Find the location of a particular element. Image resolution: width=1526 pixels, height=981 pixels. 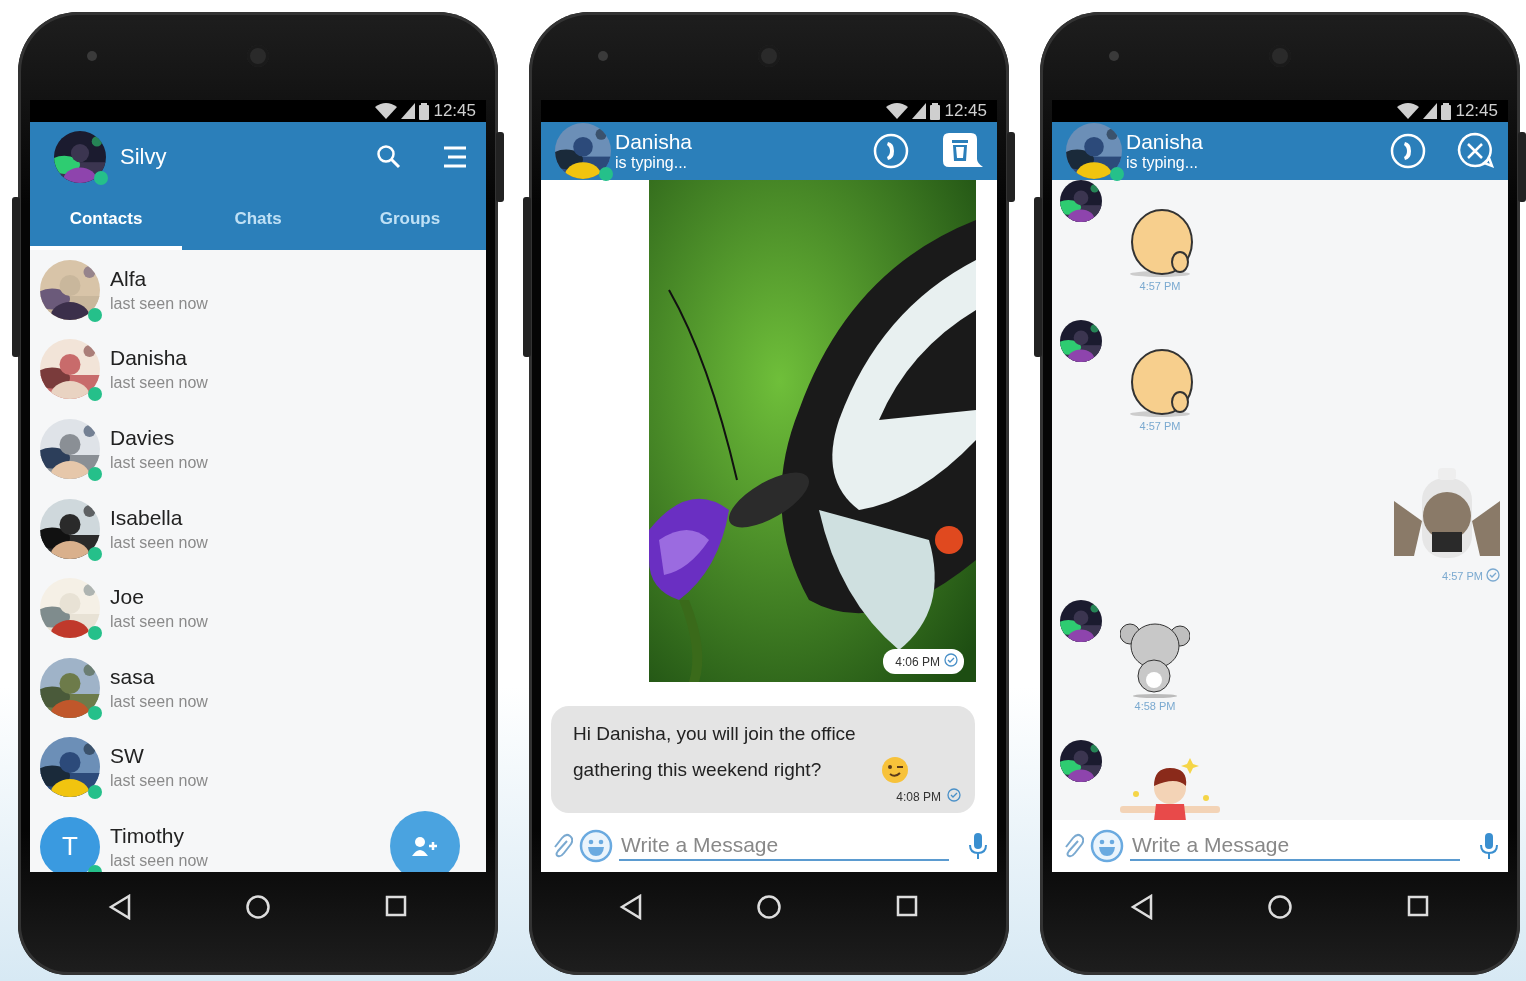

user-name: Silvy is located at coordinates (144, 157).